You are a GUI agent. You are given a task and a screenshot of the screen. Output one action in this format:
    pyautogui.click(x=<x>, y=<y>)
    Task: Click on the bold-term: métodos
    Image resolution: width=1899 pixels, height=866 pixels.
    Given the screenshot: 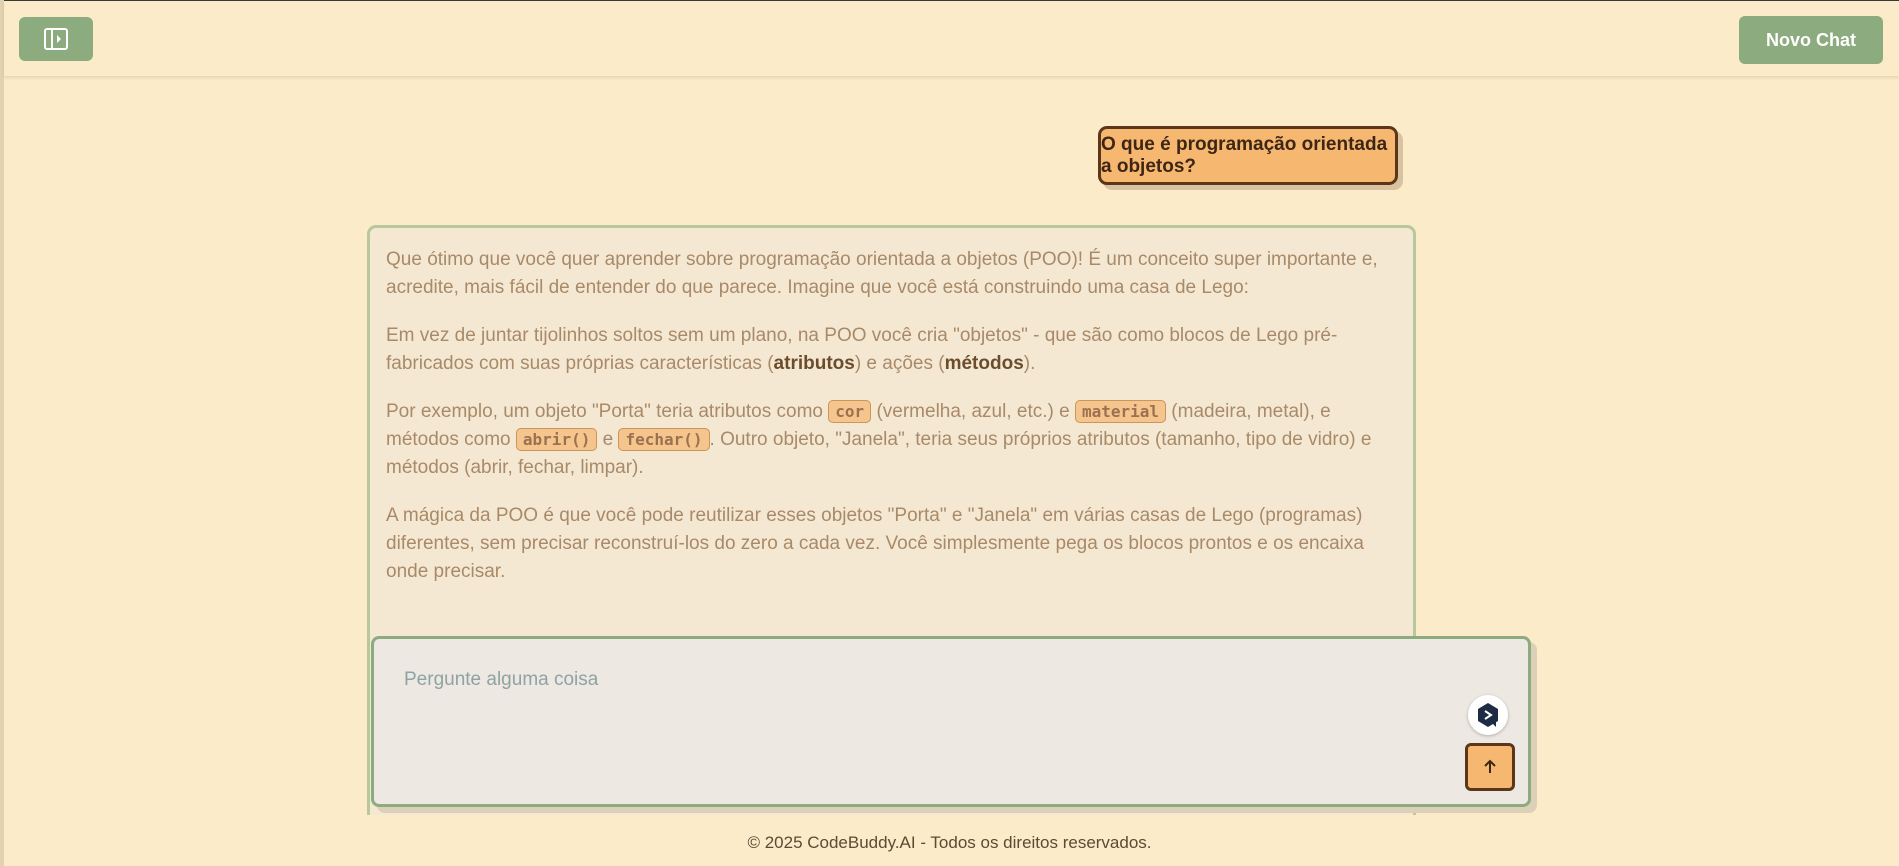 What is the action you would take?
    pyautogui.click(x=984, y=363)
    